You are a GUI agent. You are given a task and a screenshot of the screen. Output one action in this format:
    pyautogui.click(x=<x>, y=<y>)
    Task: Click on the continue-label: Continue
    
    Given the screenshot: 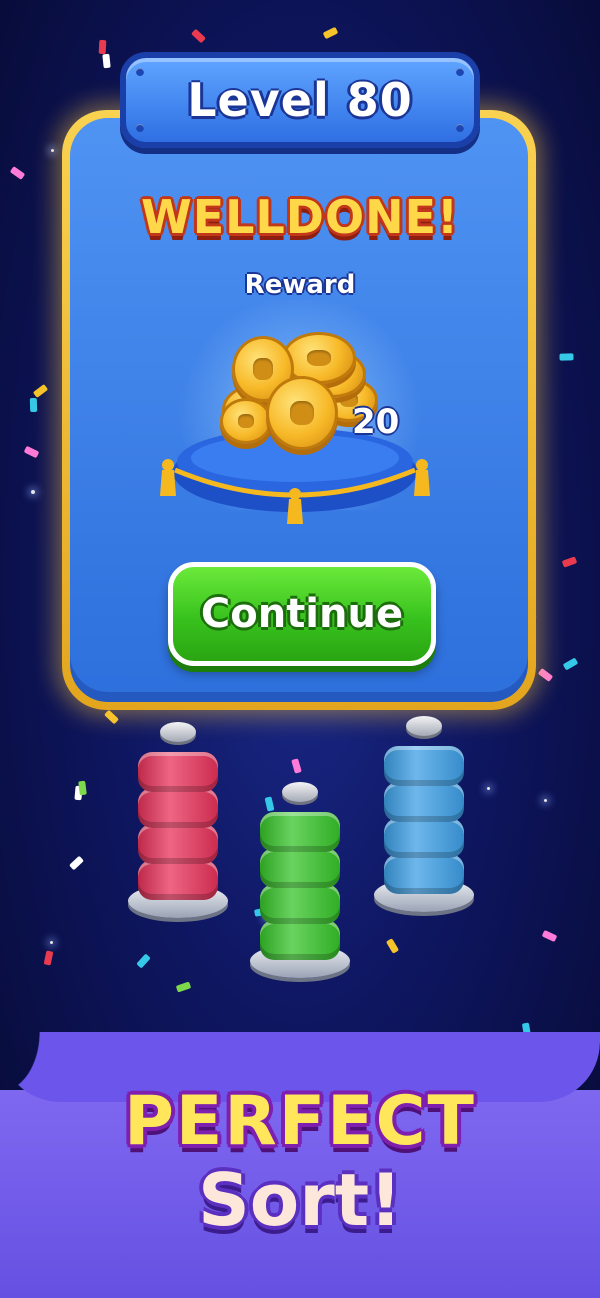 What is the action you would take?
    pyautogui.click(x=302, y=614)
    